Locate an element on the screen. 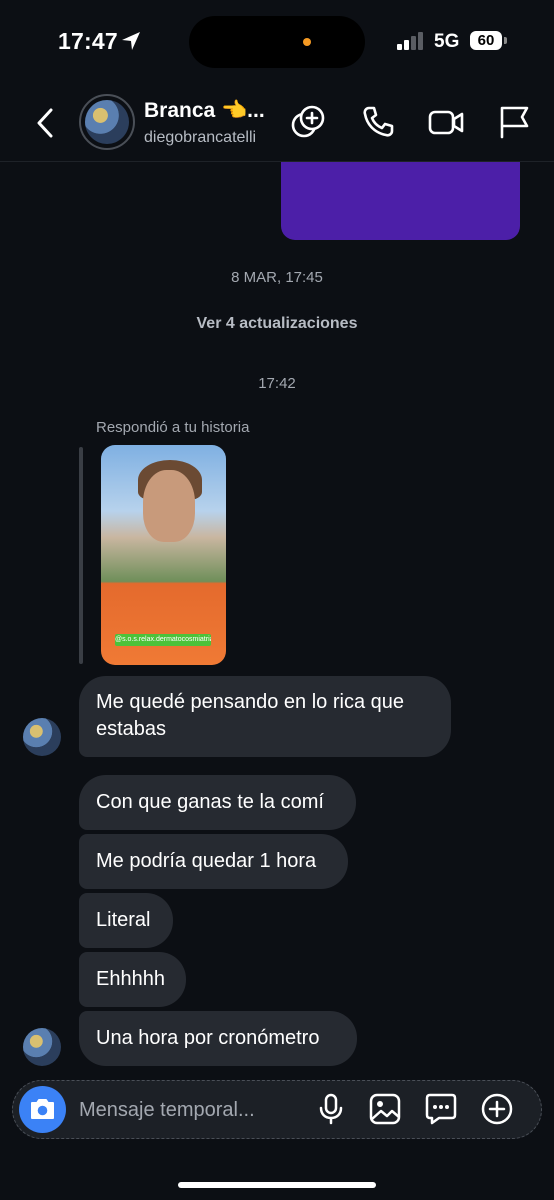 The height and width of the screenshot is (1200, 554). back-icon is located at coordinates (45, 123).